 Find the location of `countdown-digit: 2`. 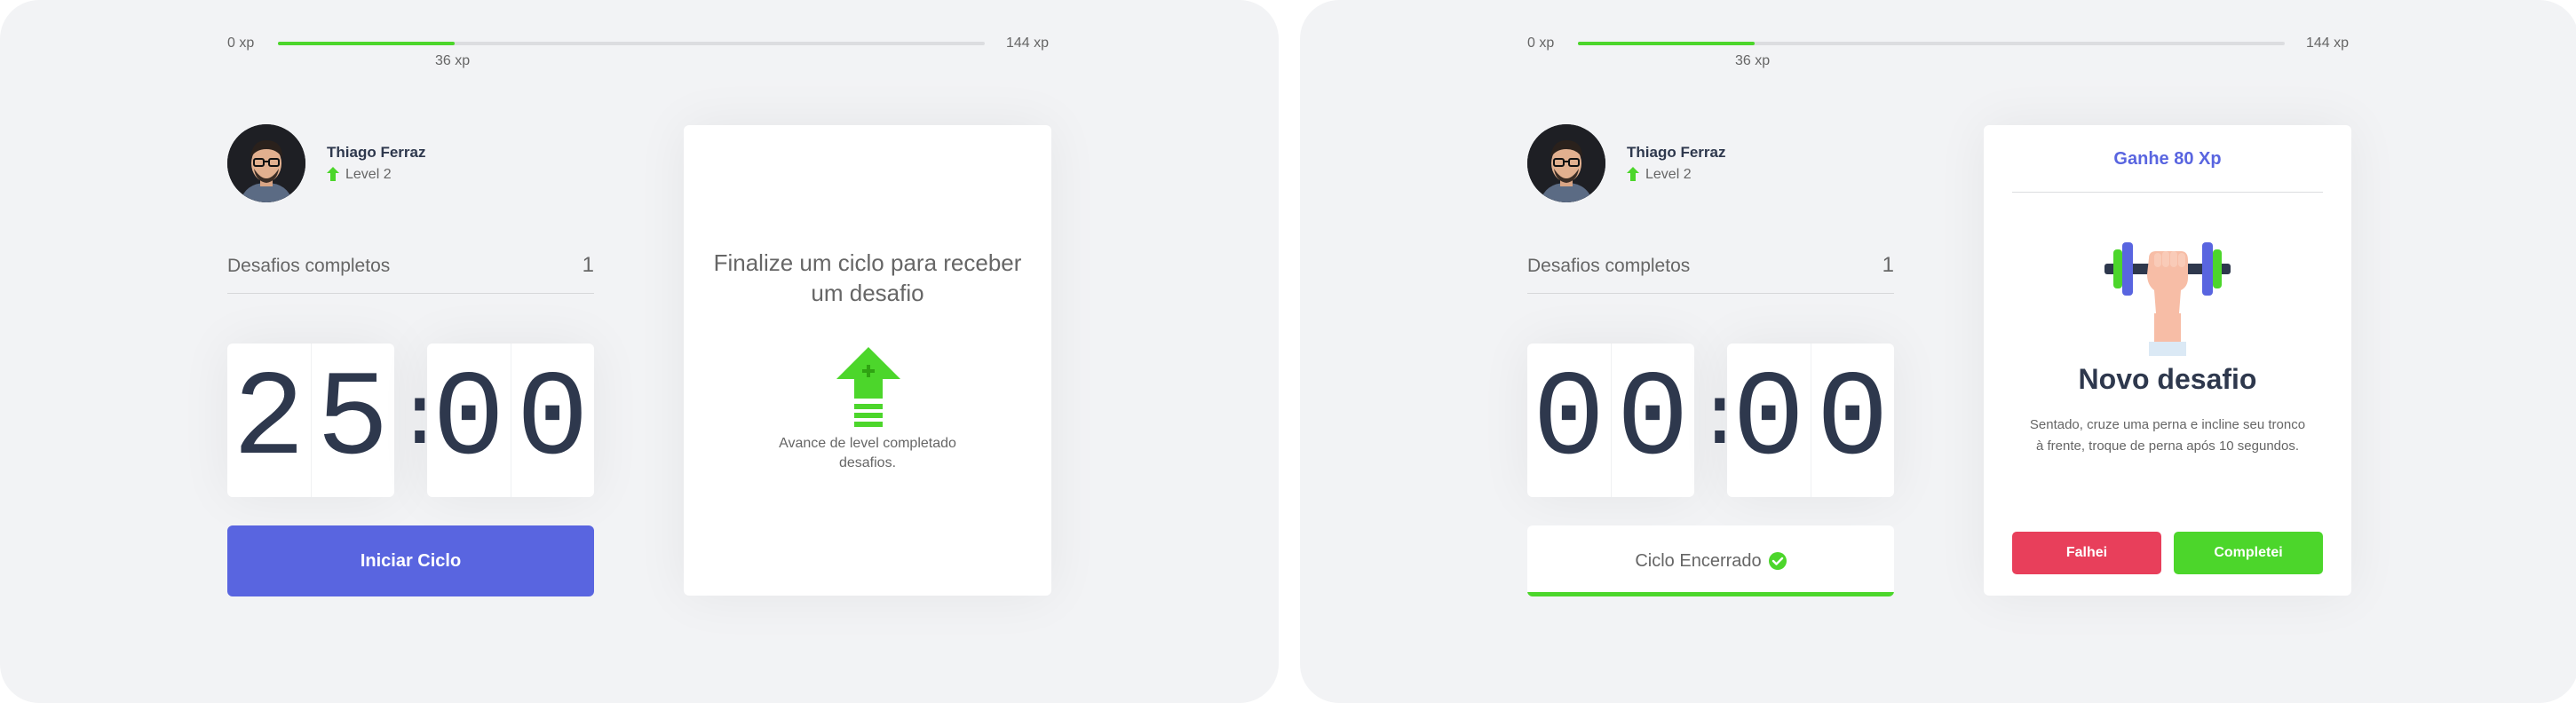

countdown-digit: 2 is located at coordinates (269, 420).